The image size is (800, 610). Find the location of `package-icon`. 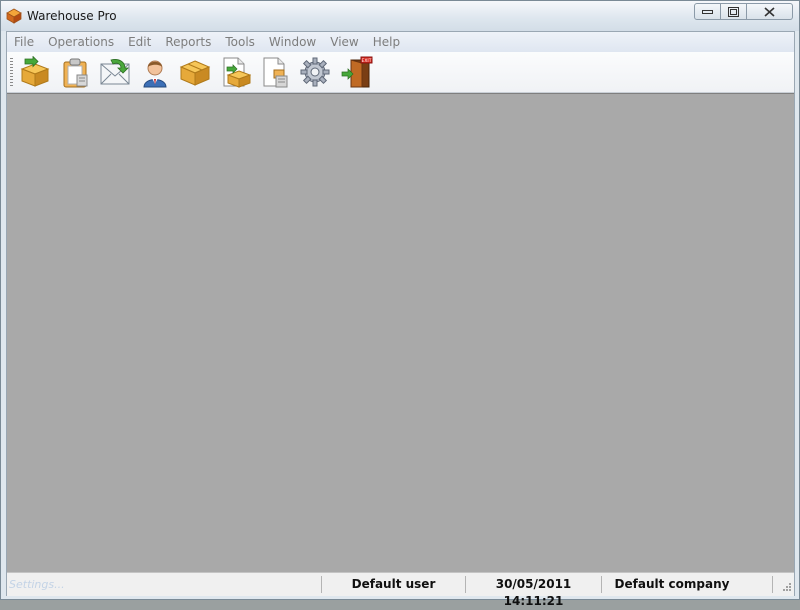

package-icon is located at coordinates (195, 72).